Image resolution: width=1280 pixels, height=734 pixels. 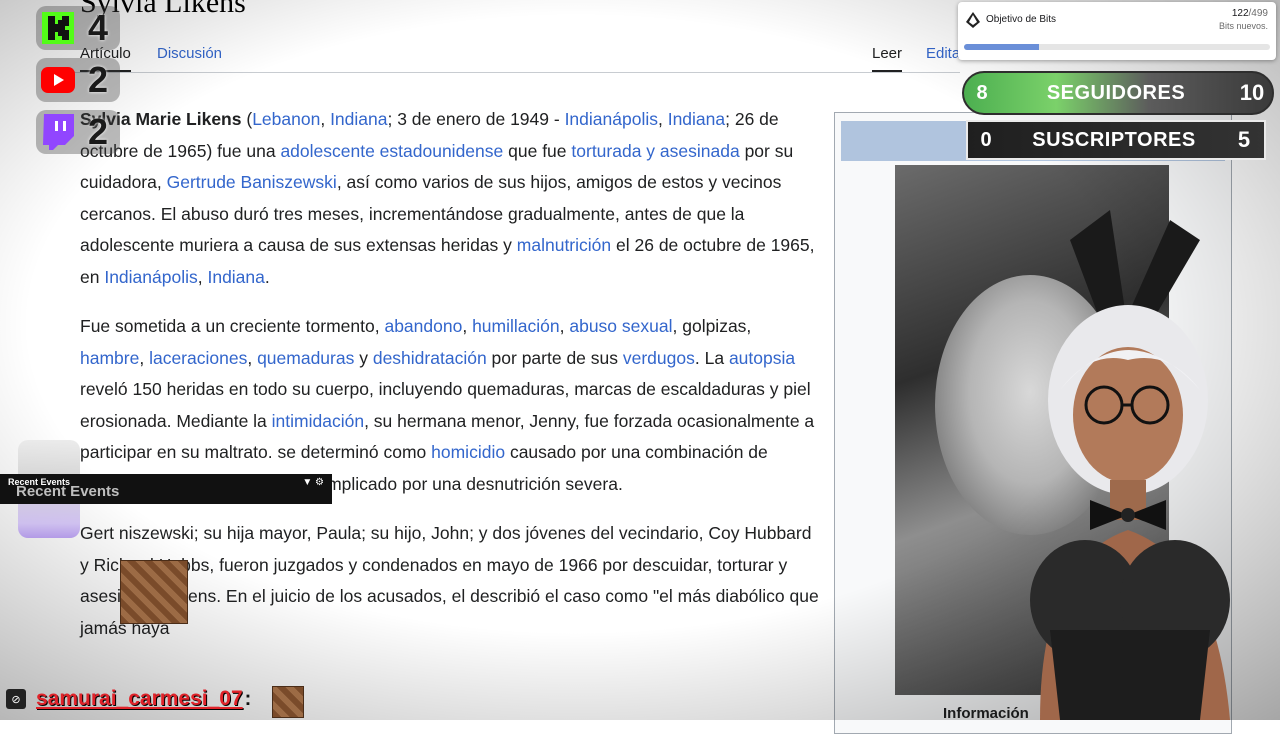 I want to click on wiki-link: hambre, so click(x=109, y=358).